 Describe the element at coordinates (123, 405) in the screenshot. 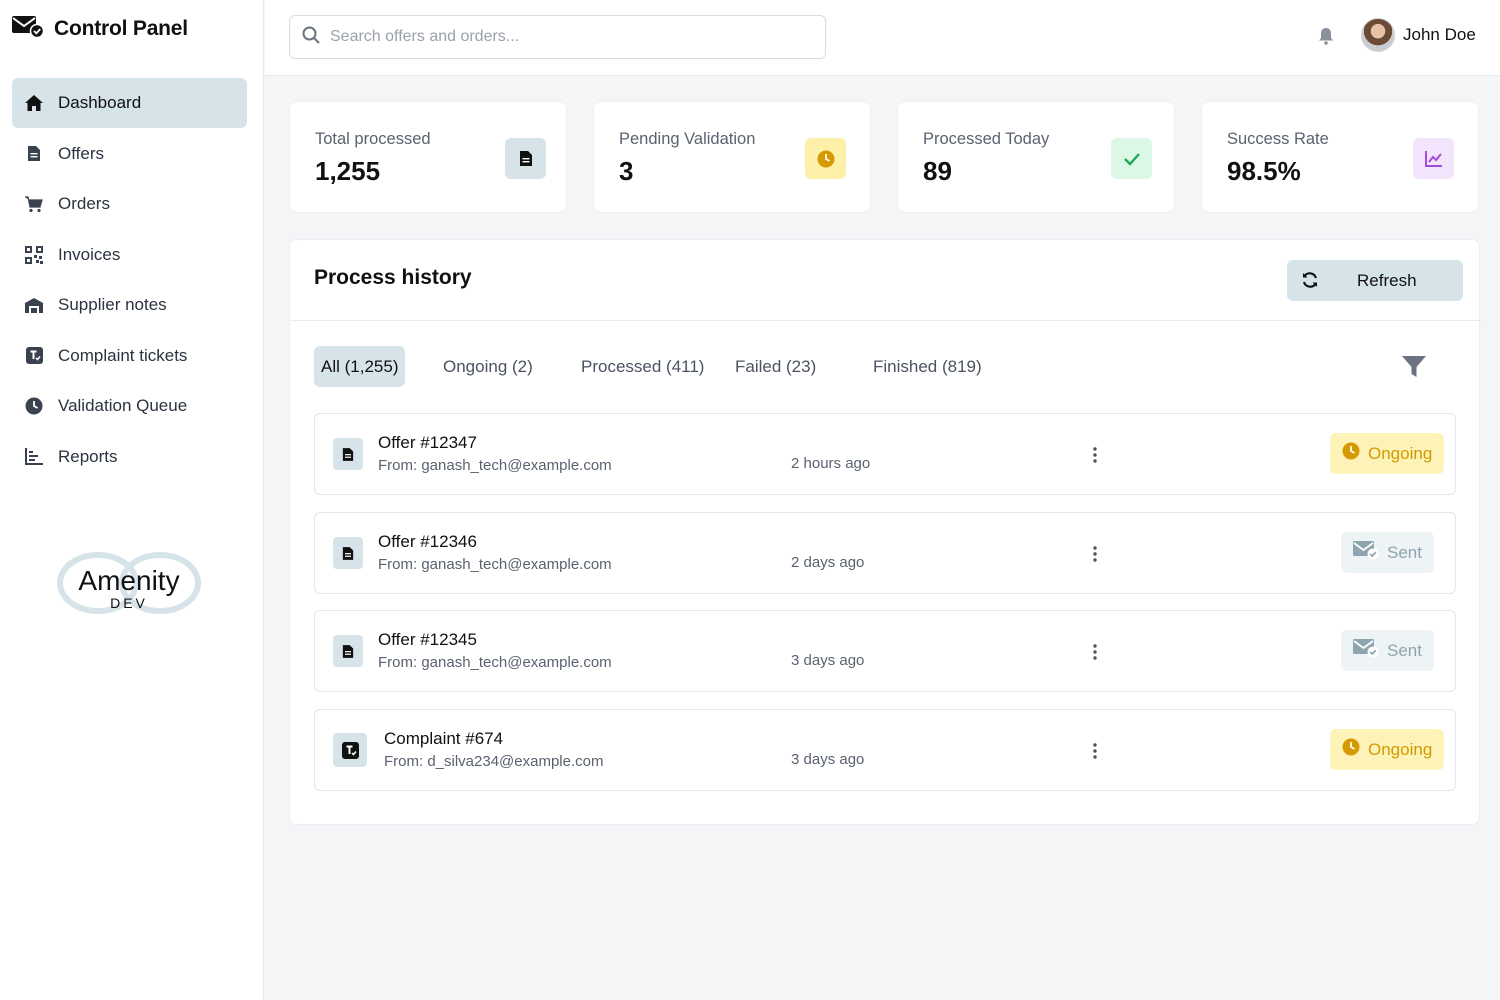

I see `sidebar-item-label: Validation Queue` at that location.